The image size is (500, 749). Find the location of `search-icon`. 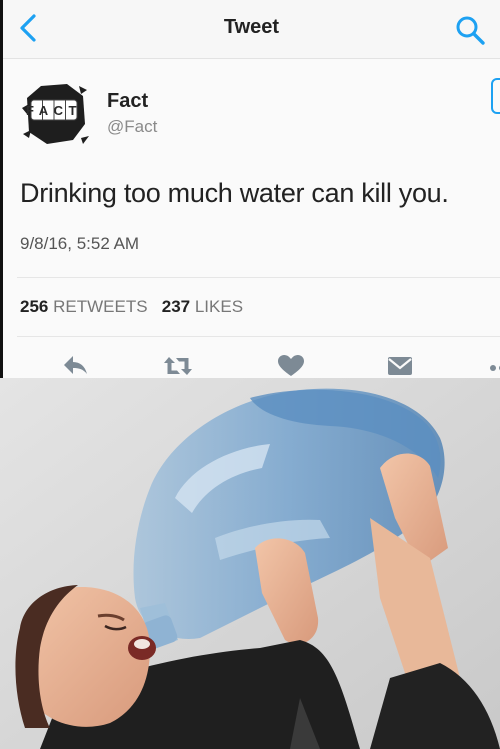

search-icon is located at coordinates (471, 32).